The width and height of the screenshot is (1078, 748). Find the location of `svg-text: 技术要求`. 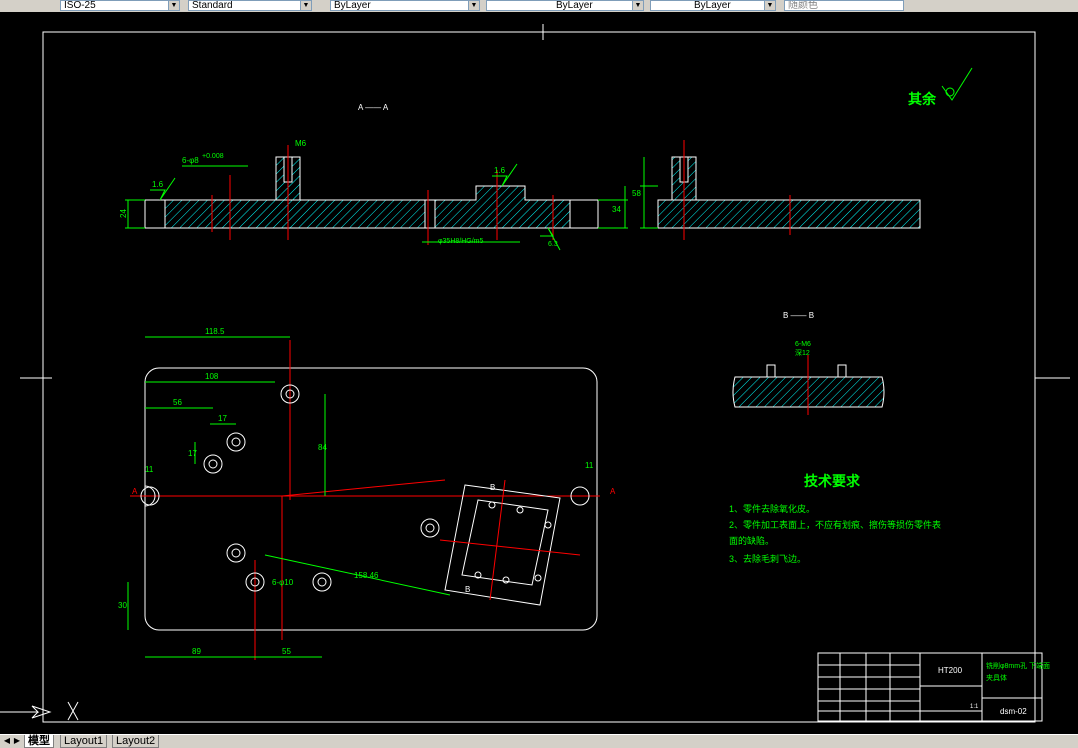

svg-text: 技术要求 is located at coordinates (832, 481).